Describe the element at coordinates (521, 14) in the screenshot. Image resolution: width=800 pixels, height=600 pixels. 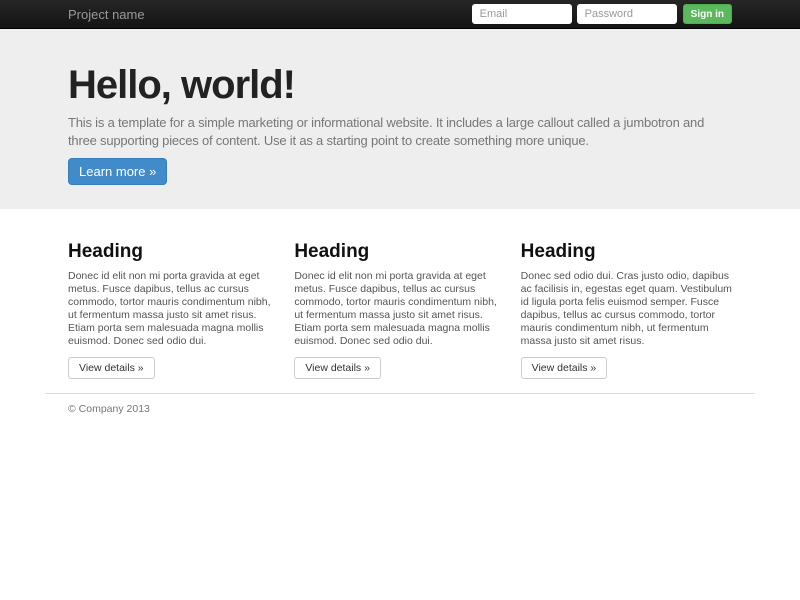
I see `email-input` at that location.